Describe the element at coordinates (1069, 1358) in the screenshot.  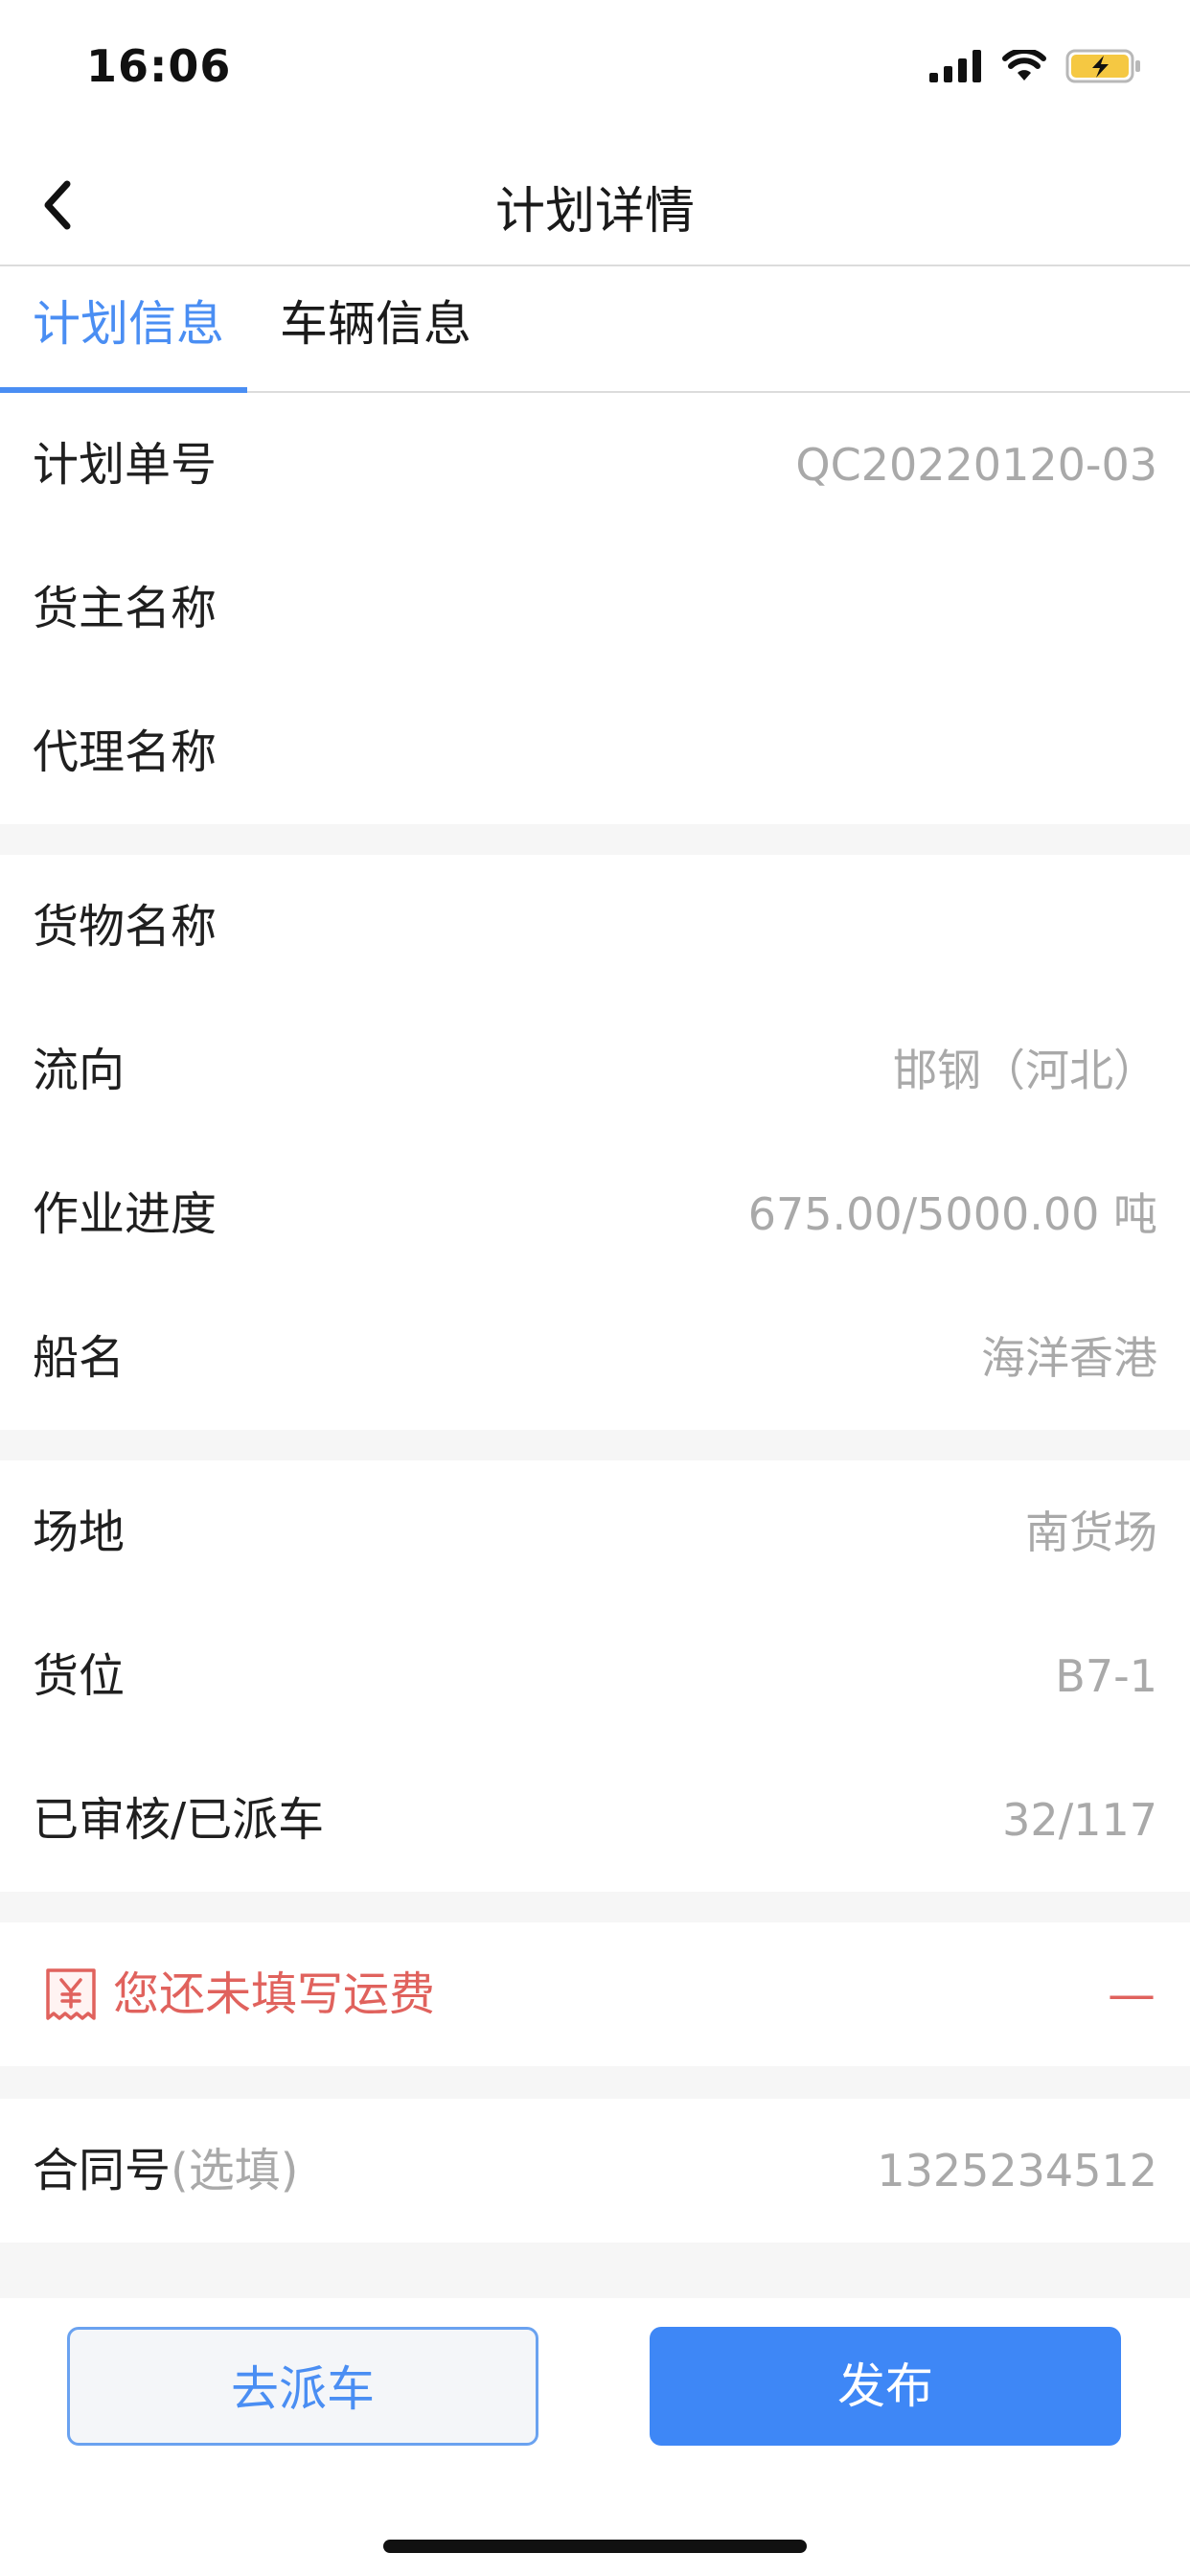
I see `ship-name-value: 海洋香港` at that location.